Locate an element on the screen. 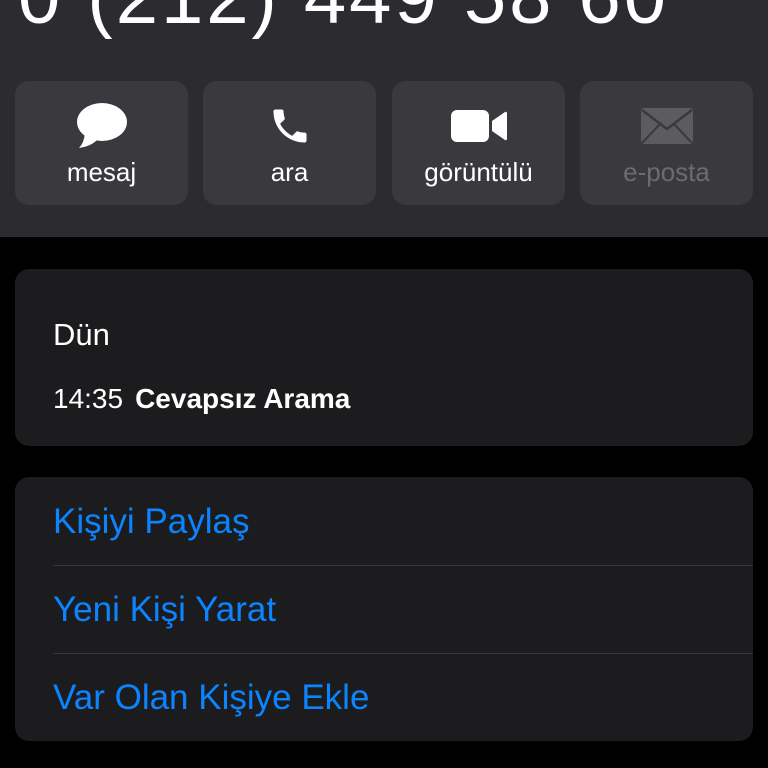 The width and height of the screenshot is (768, 768). phone-icon is located at coordinates (289, 126).